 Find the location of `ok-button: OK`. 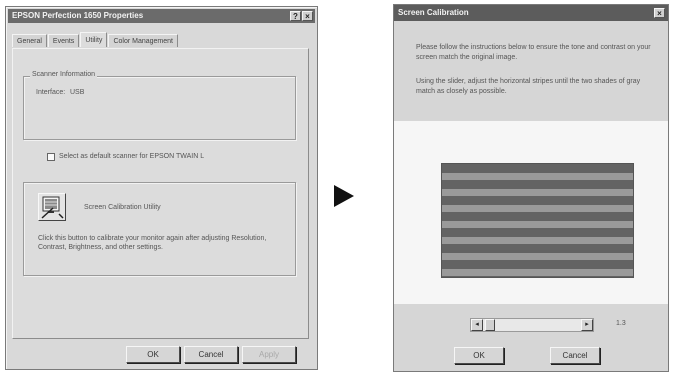

ok-button: OK is located at coordinates (153, 354).